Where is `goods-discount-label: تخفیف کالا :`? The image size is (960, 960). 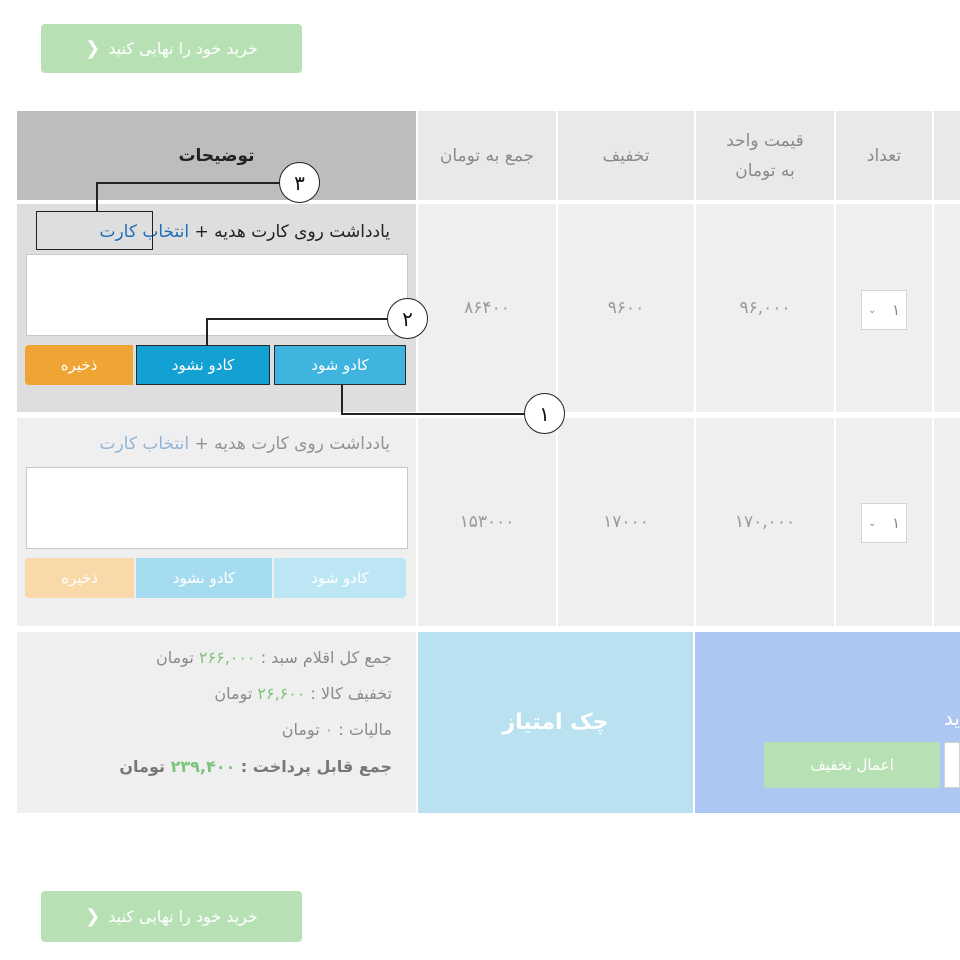
goods-discount-label: تخفیف کالا : is located at coordinates (348, 693).